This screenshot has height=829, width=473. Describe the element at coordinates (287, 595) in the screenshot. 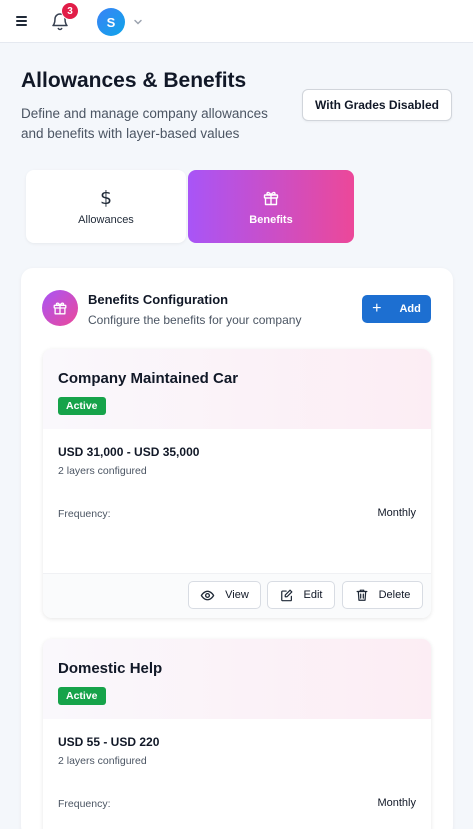

I see `edit-icon` at that location.